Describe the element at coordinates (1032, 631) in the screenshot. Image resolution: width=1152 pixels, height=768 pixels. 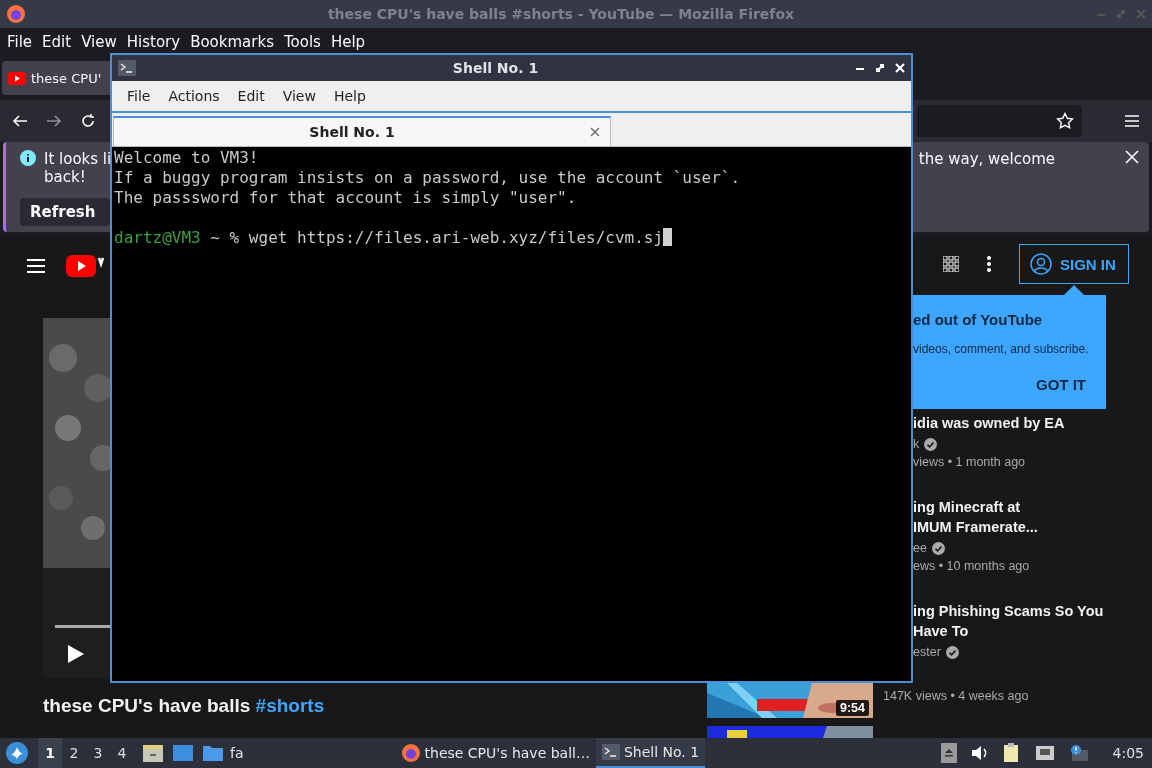
I see `video-title: Have To` at that location.